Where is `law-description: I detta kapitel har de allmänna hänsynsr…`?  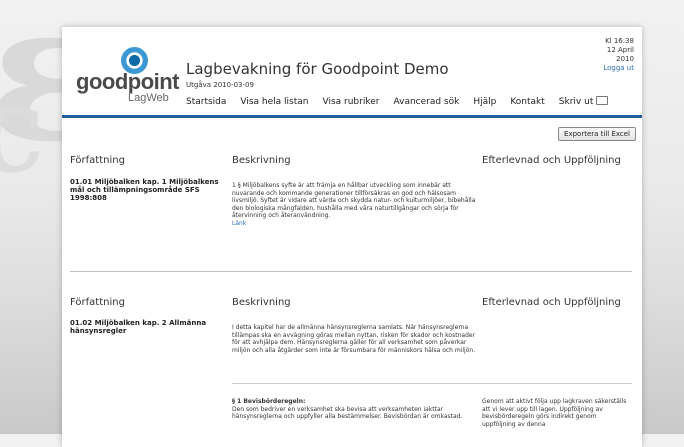 law-description: I detta kapitel har de allmänna hänsynsr… is located at coordinates (354, 339).